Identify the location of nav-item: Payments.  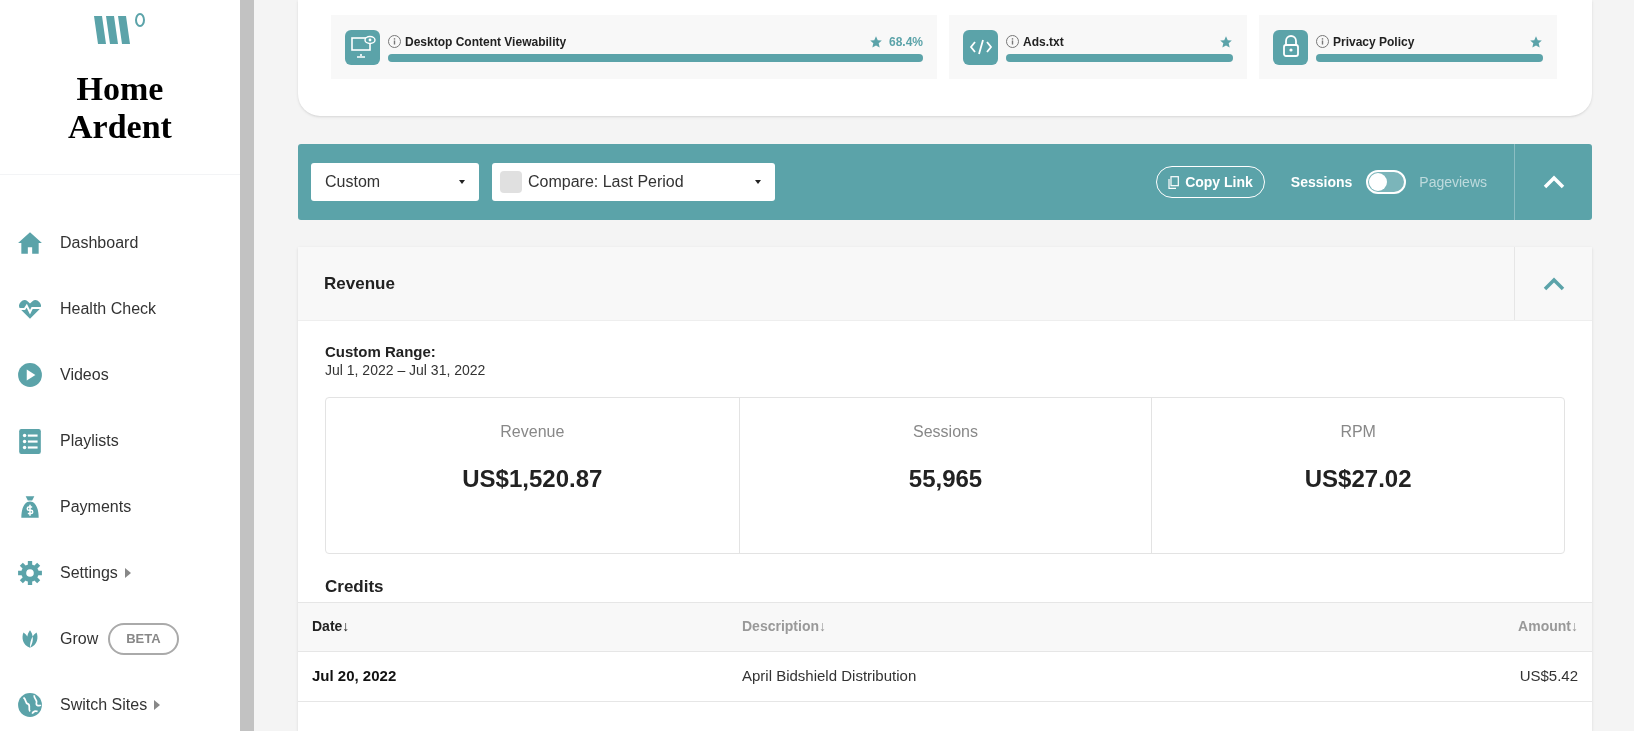
(128, 507).